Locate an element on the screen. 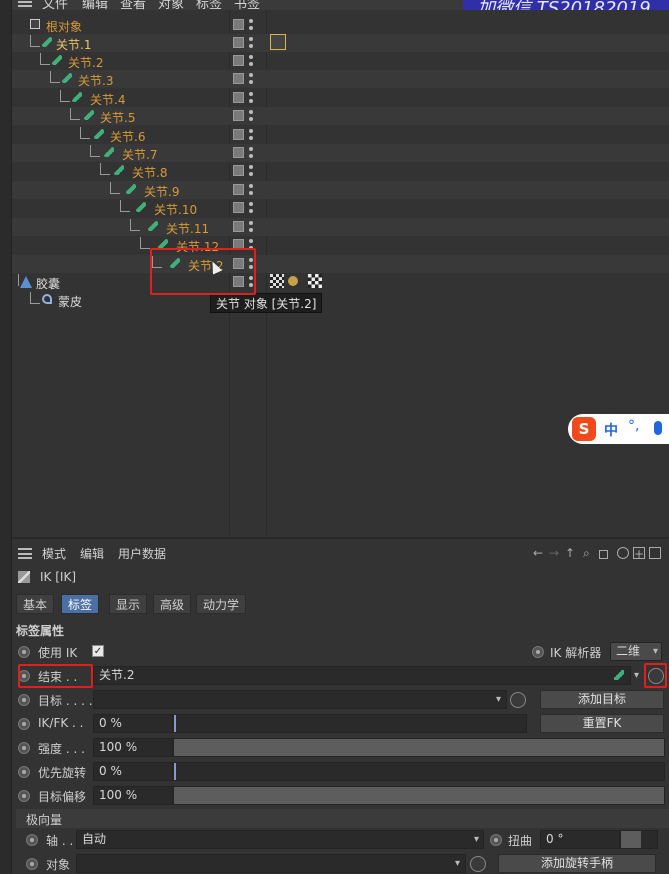  ik-tag-icon is located at coordinates (278, 42).